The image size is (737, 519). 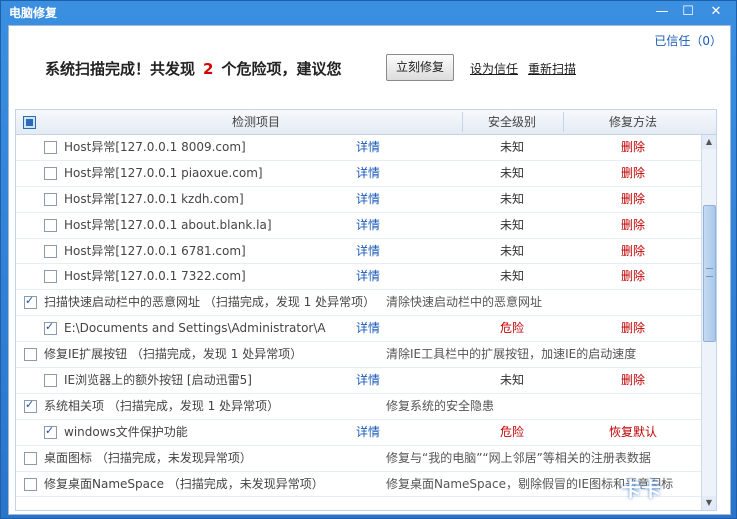 I want to click on column-item: 检测项目, so click(x=256, y=122).